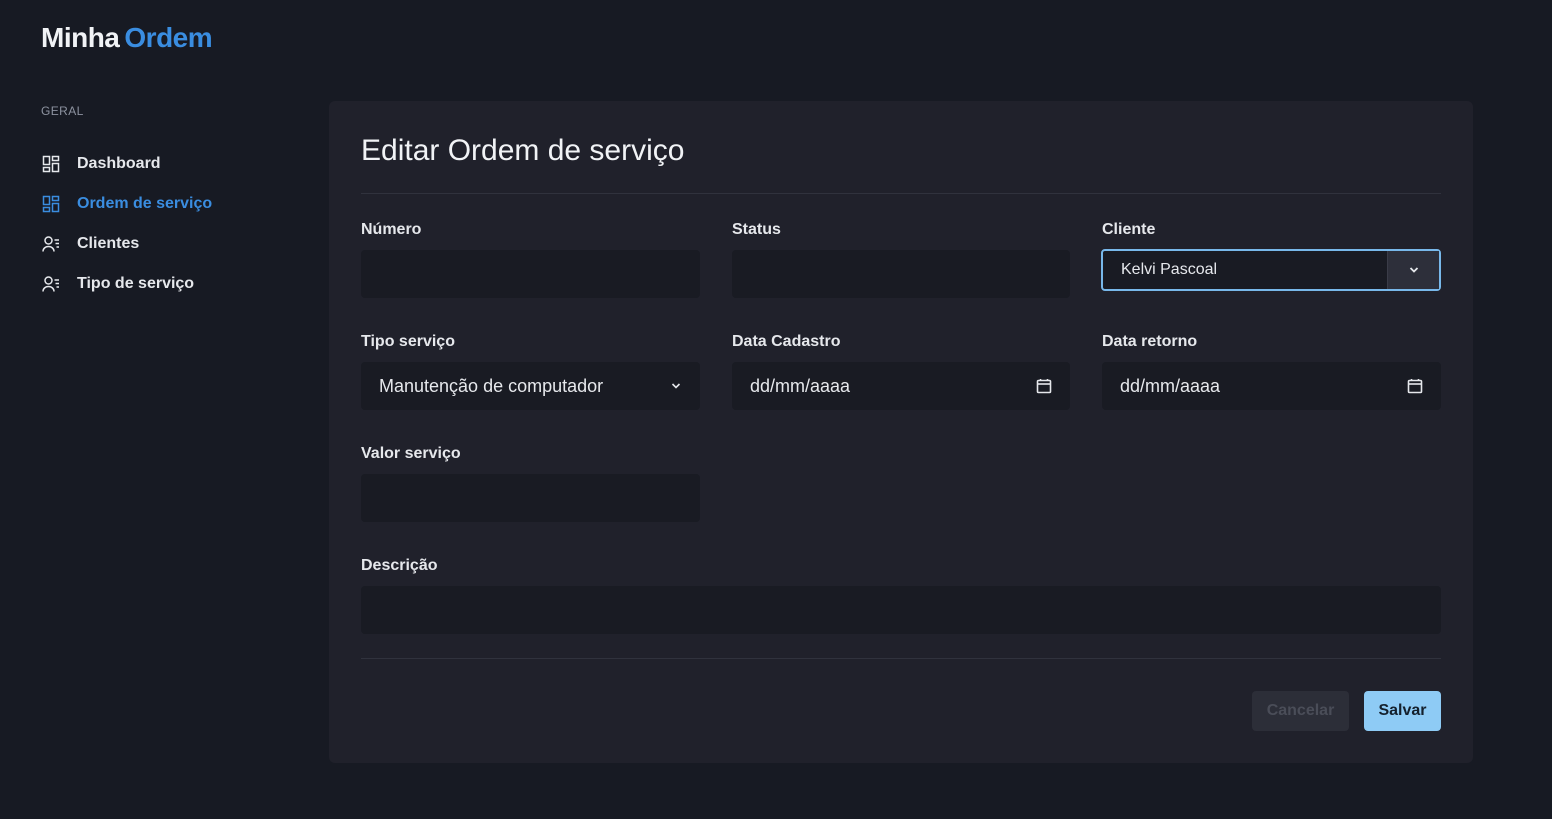  I want to click on footer-divider, so click(901, 658).